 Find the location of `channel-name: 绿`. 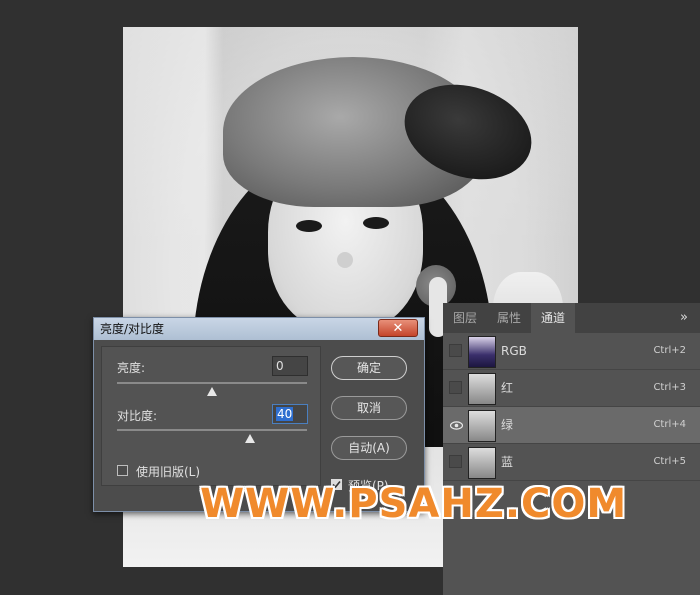

channel-name: 绿 is located at coordinates (507, 425).